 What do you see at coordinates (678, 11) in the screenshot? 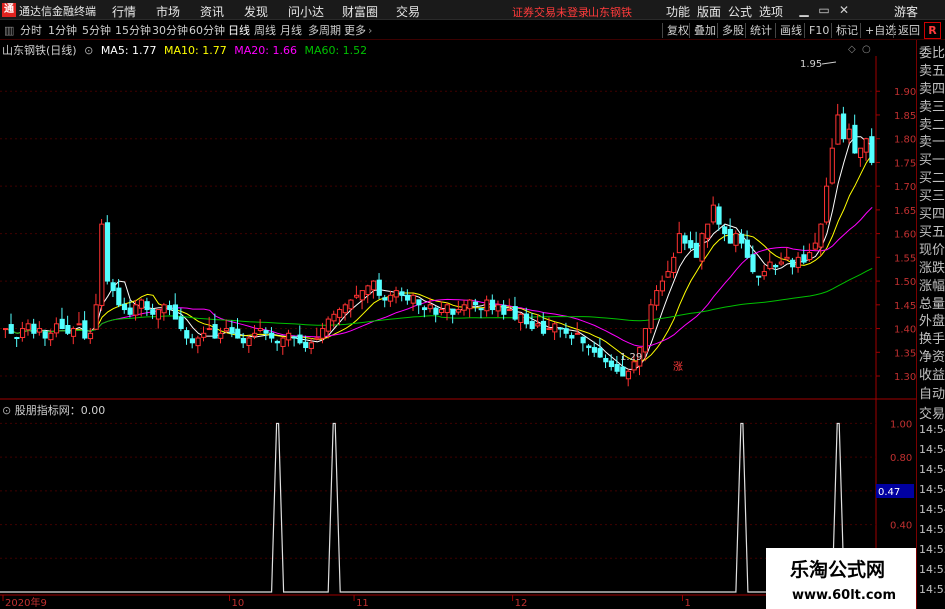
I see `menu-function: 功能` at bounding box center [678, 11].